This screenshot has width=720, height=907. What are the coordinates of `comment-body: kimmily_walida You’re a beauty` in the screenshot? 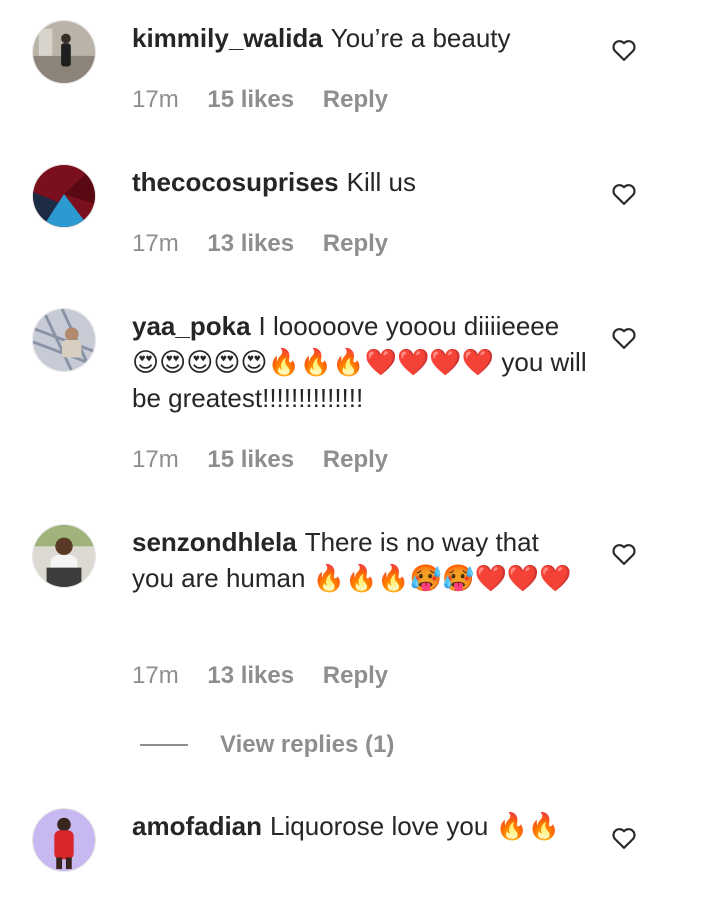 It's located at (359, 38).